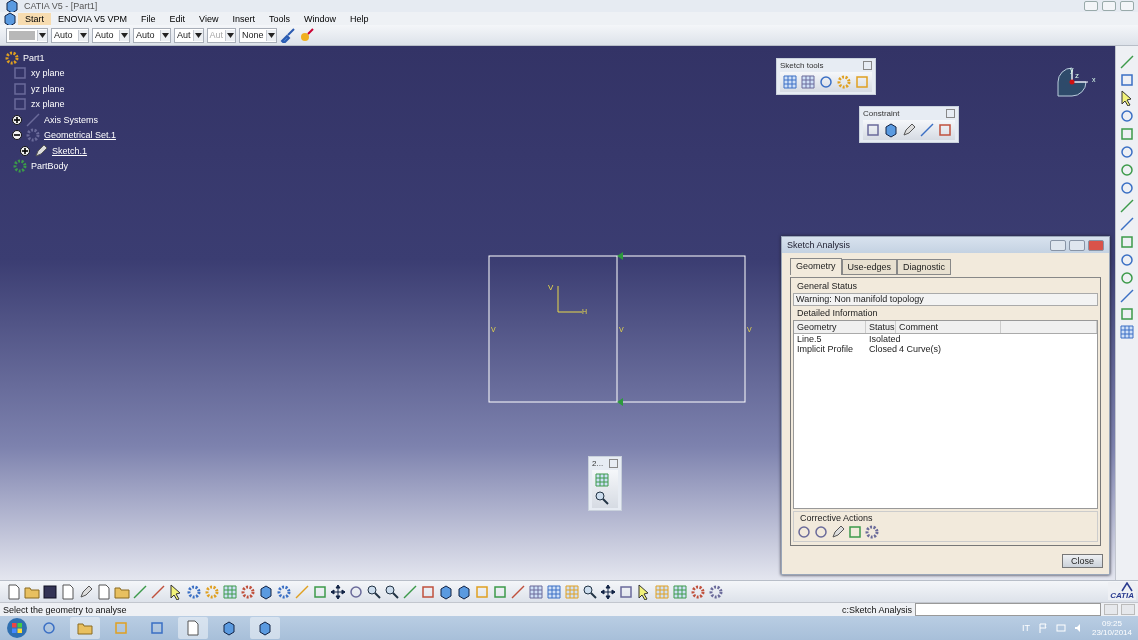 The width and height of the screenshot is (1138, 640). Describe the element at coordinates (307, 35) in the screenshot. I see `sphere-icon` at that location.